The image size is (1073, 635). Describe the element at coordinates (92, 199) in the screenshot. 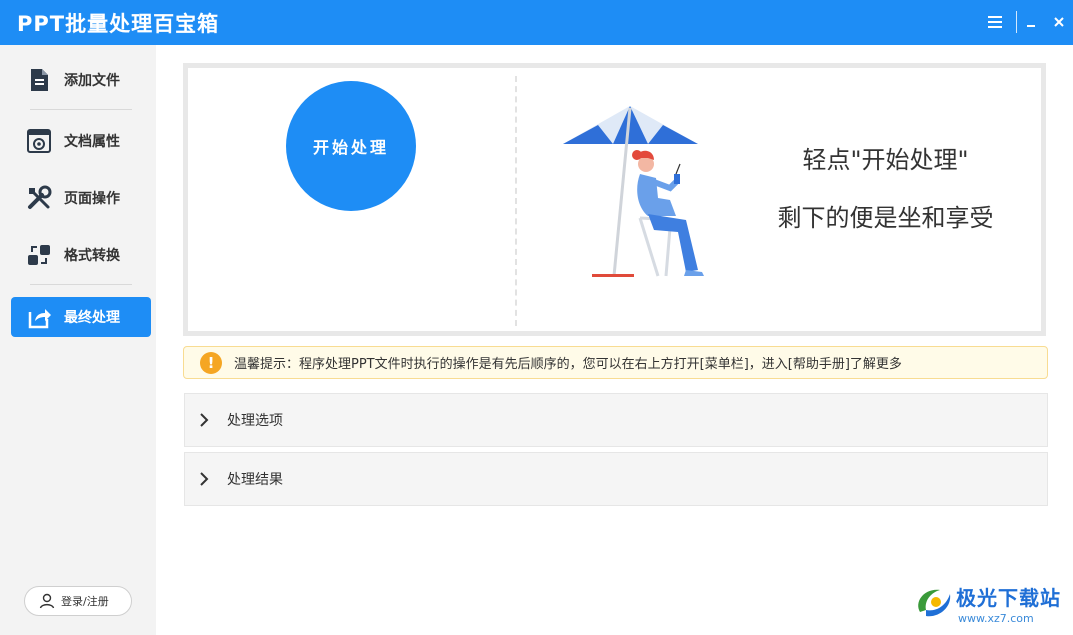

I see `sidebar-item-label: 页面操作` at that location.